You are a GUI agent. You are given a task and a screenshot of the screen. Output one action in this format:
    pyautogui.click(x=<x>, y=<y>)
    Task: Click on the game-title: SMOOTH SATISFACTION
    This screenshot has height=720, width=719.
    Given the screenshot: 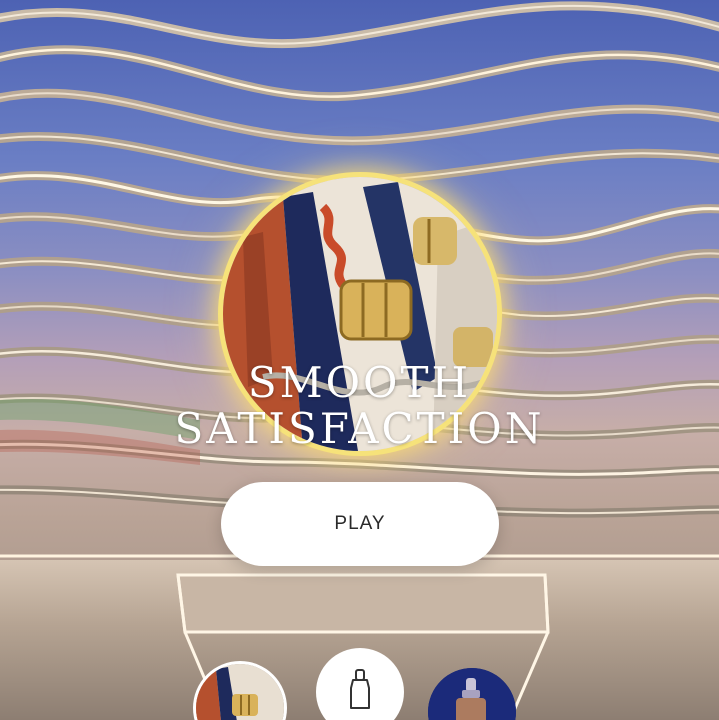 What is the action you would take?
    pyautogui.click(x=359, y=406)
    